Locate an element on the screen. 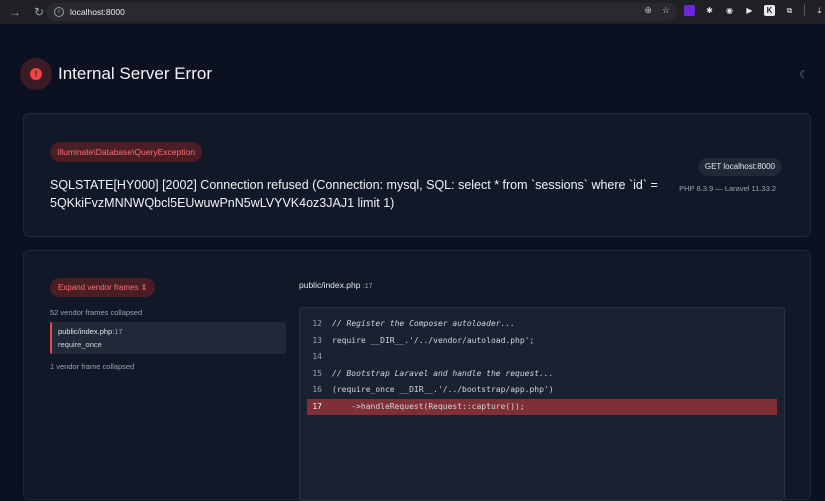 Image resolution: width=825 pixels, height=501 pixels. dark-mode-toggle-icon: ☾ is located at coordinates (804, 74).